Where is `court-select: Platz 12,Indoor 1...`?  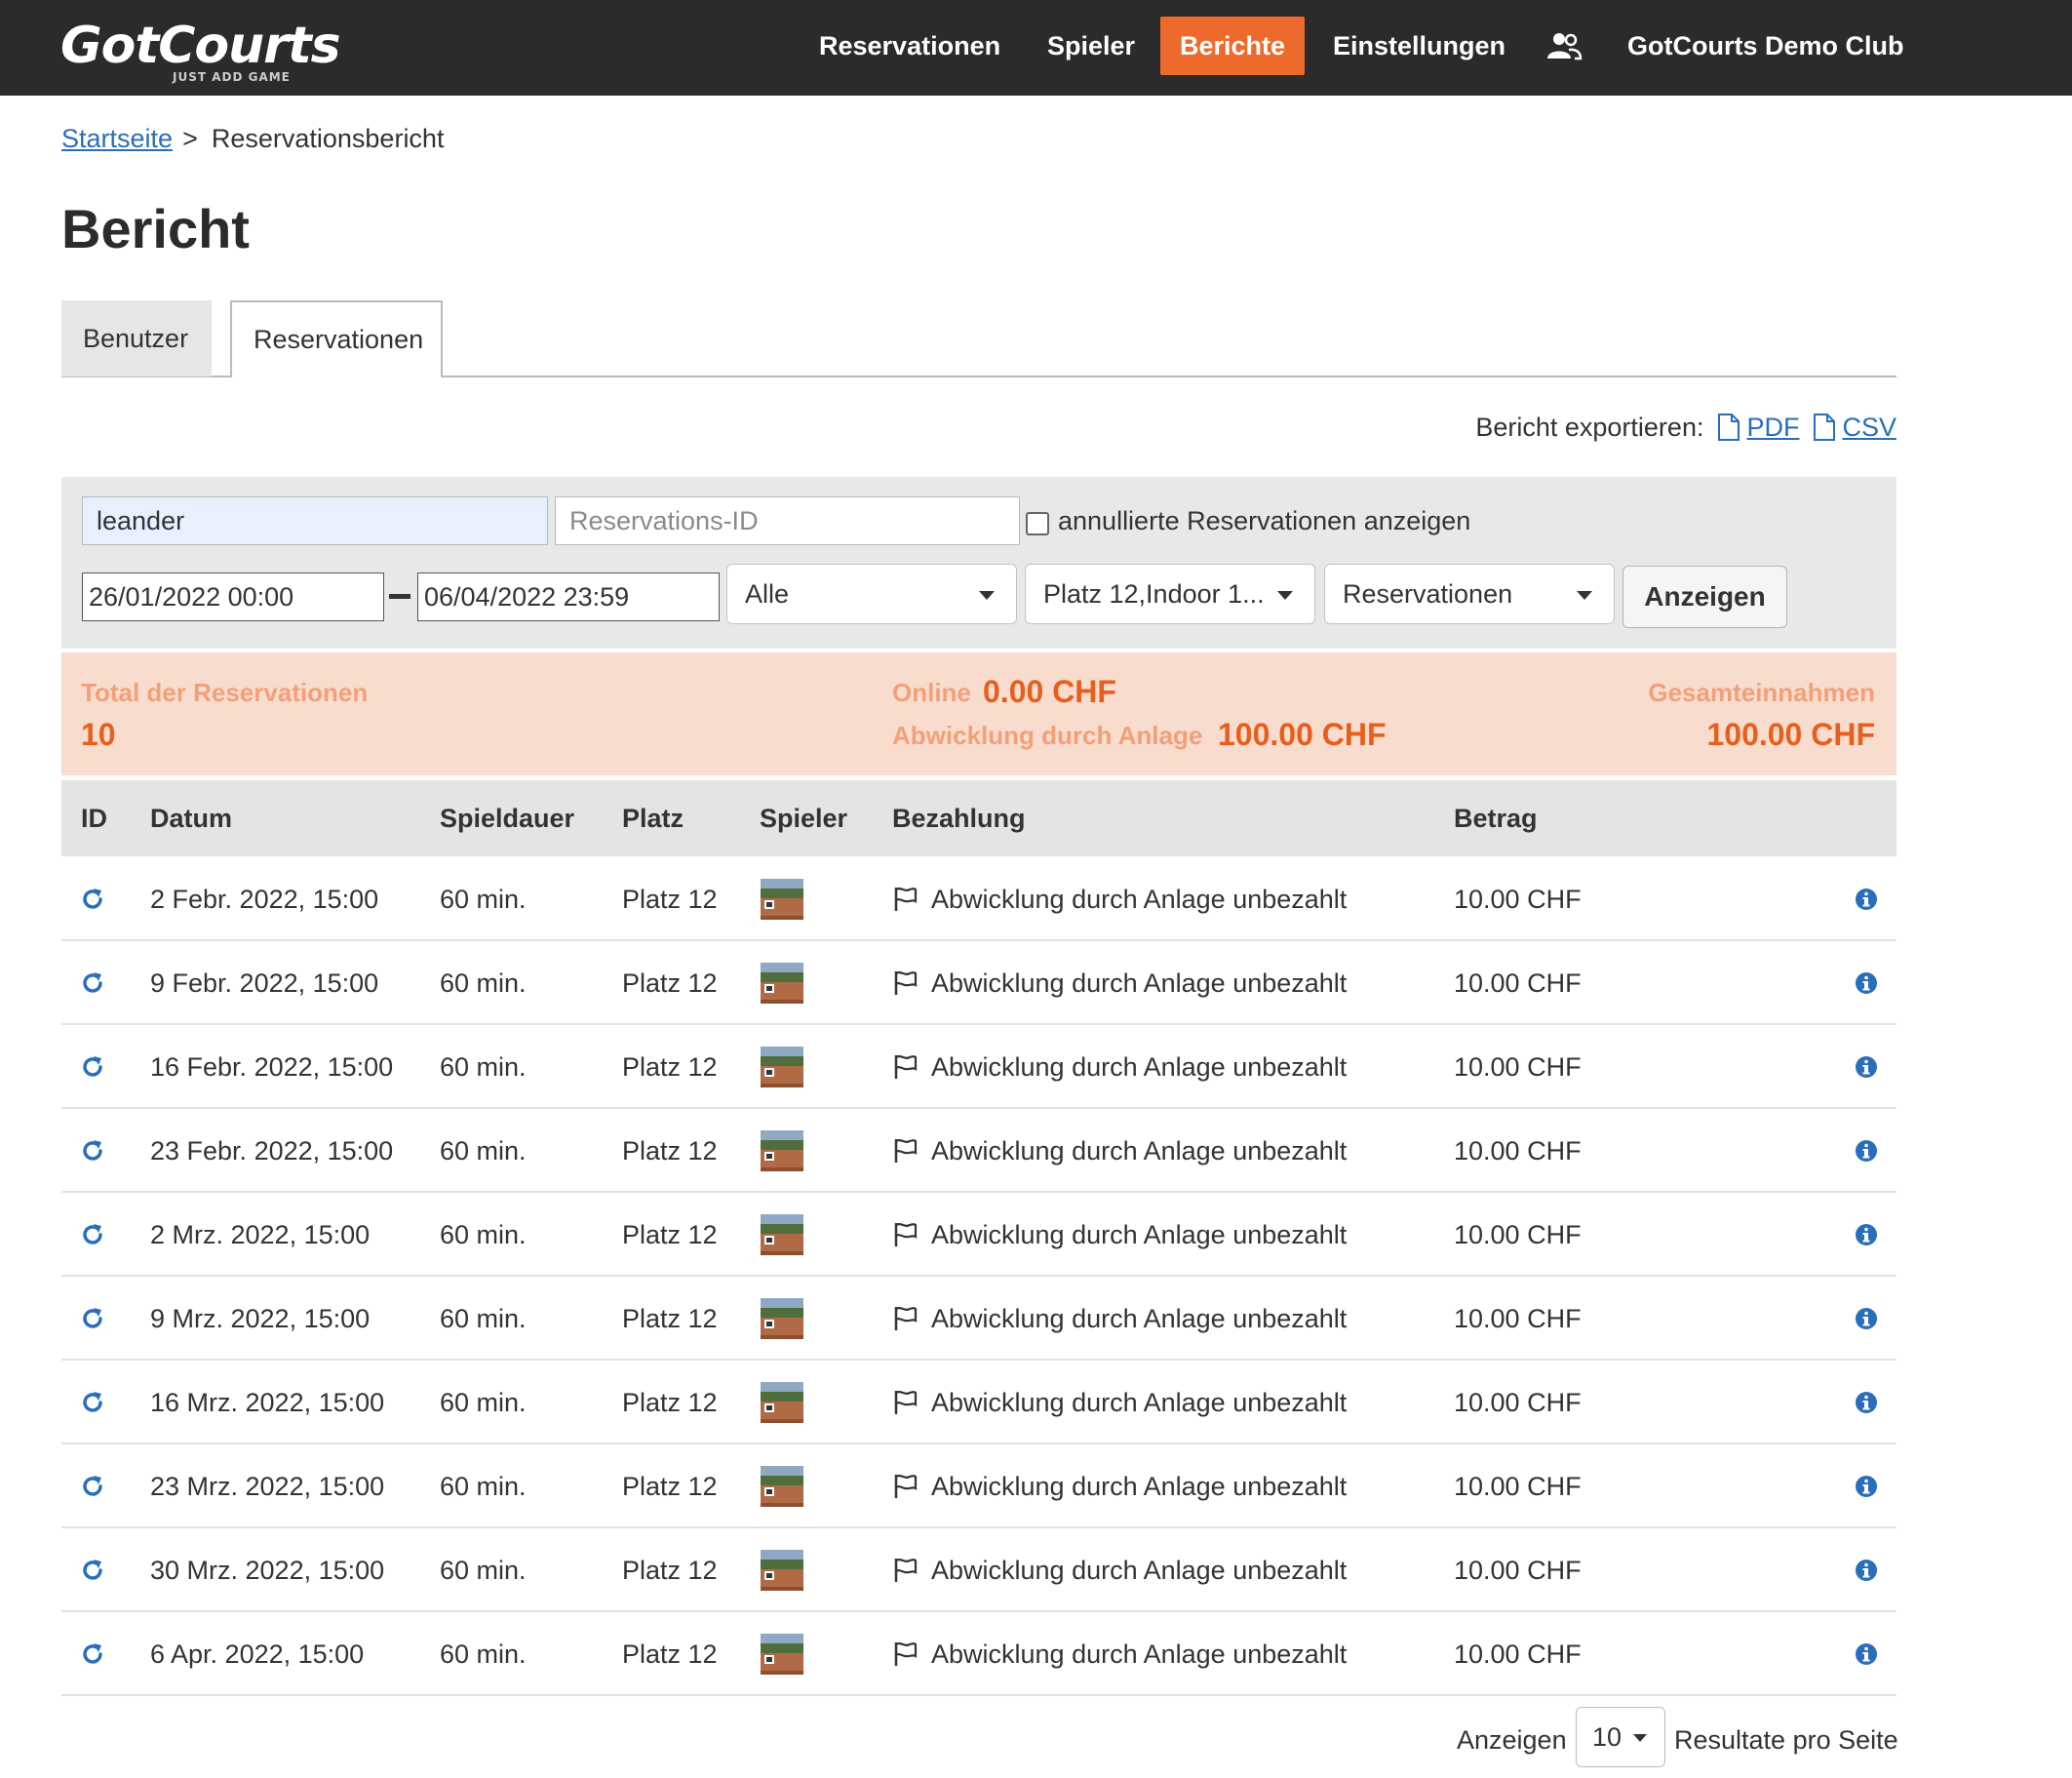
court-select: Platz 12,Indoor 1... is located at coordinates (1170, 594).